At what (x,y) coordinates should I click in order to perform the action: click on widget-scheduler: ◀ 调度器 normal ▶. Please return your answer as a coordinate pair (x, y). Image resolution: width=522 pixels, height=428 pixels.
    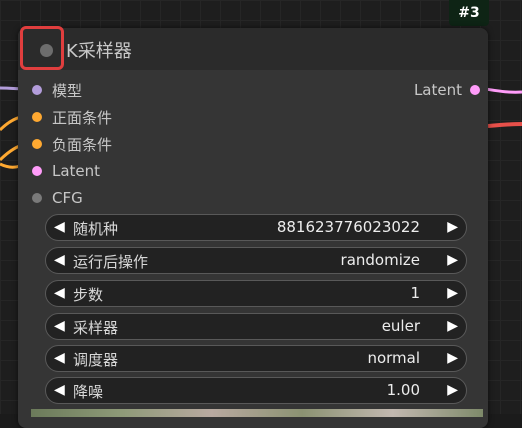
    Looking at the image, I should click on (256, 358).